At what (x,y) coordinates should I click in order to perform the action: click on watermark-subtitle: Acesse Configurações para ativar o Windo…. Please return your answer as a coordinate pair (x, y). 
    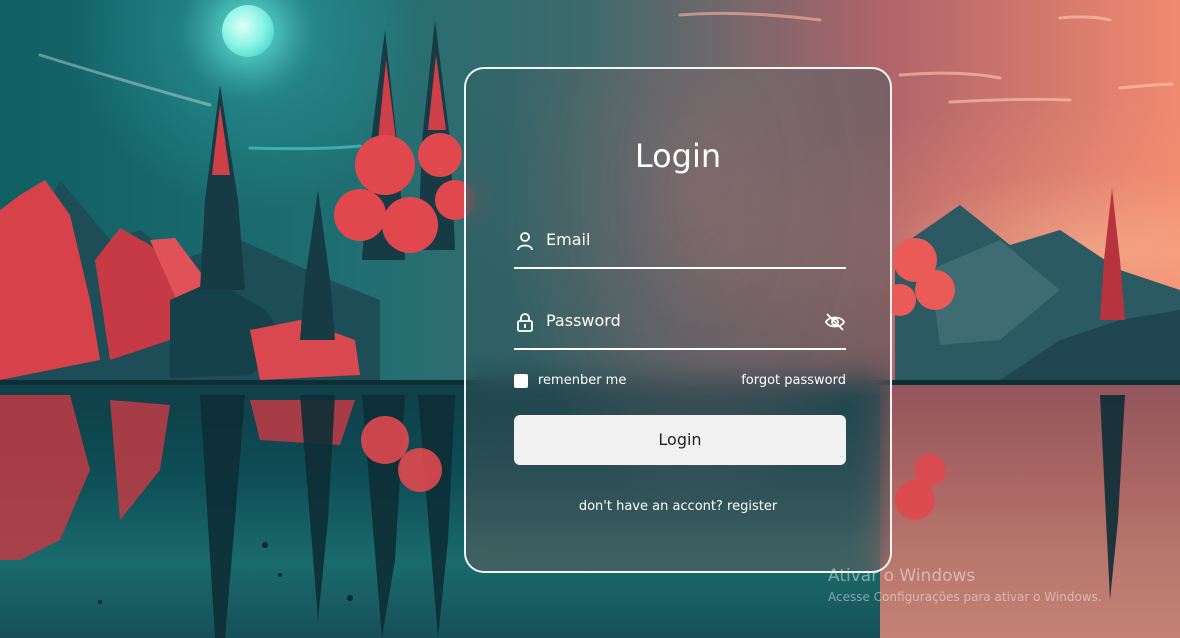
    Looking at the image, I should click on (965, 597).